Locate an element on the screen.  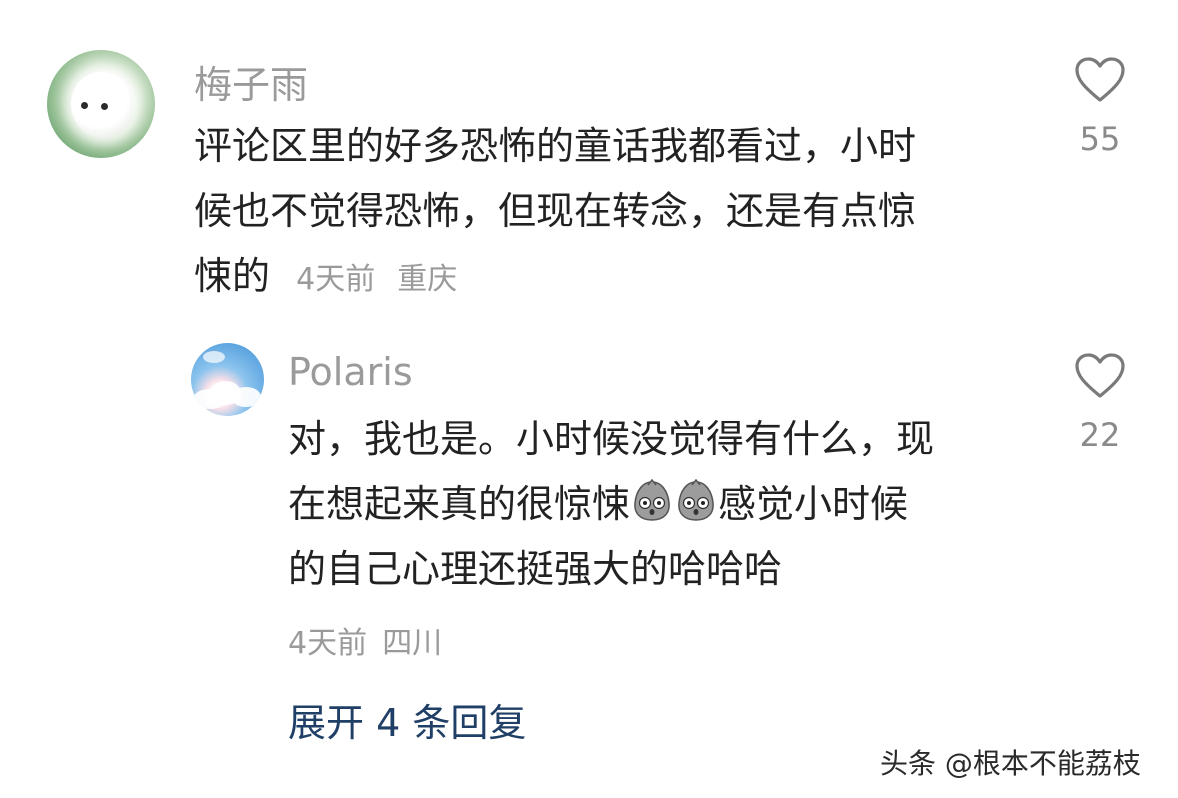
reply-line: 对，我也是。小时候没觉得有什么，现 is located at coordinates (611, 439).